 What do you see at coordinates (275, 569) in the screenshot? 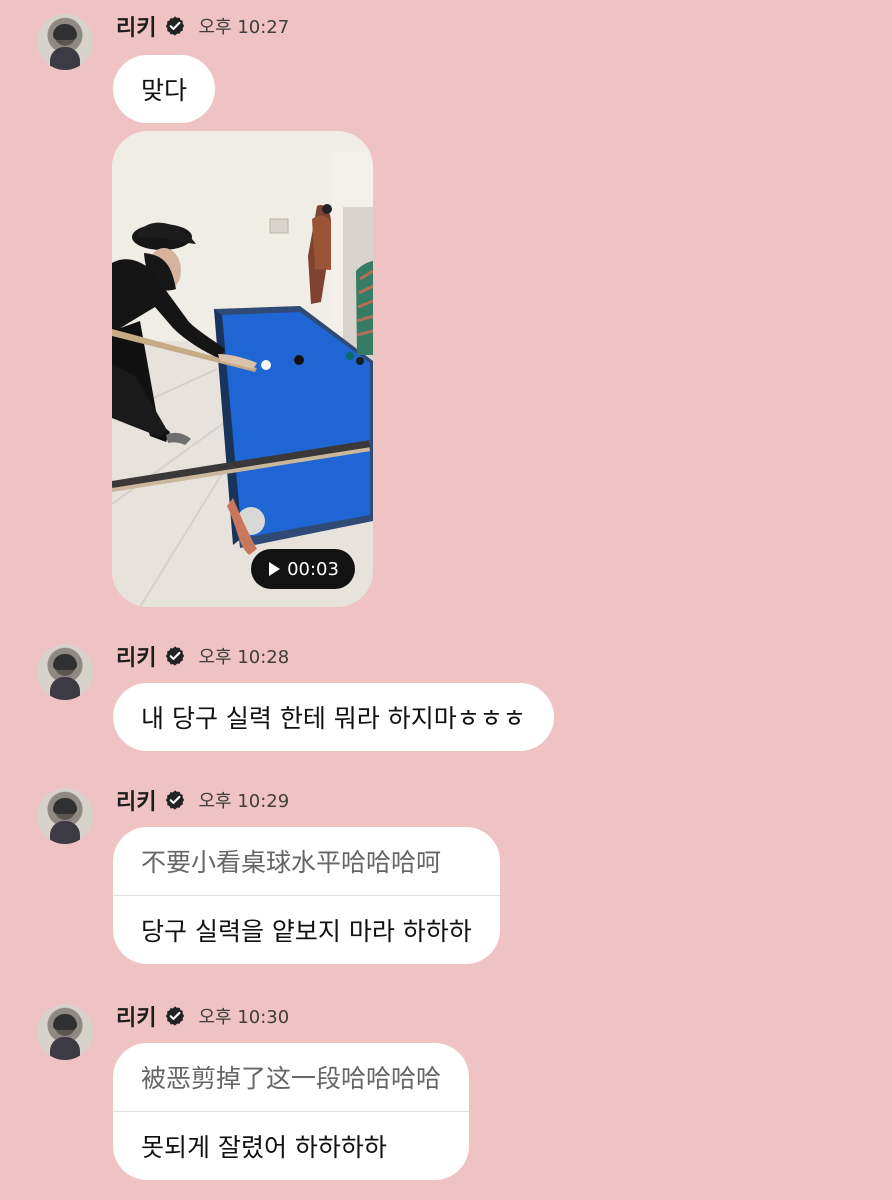
I see `play-icon` at bounding box center [275, 569].